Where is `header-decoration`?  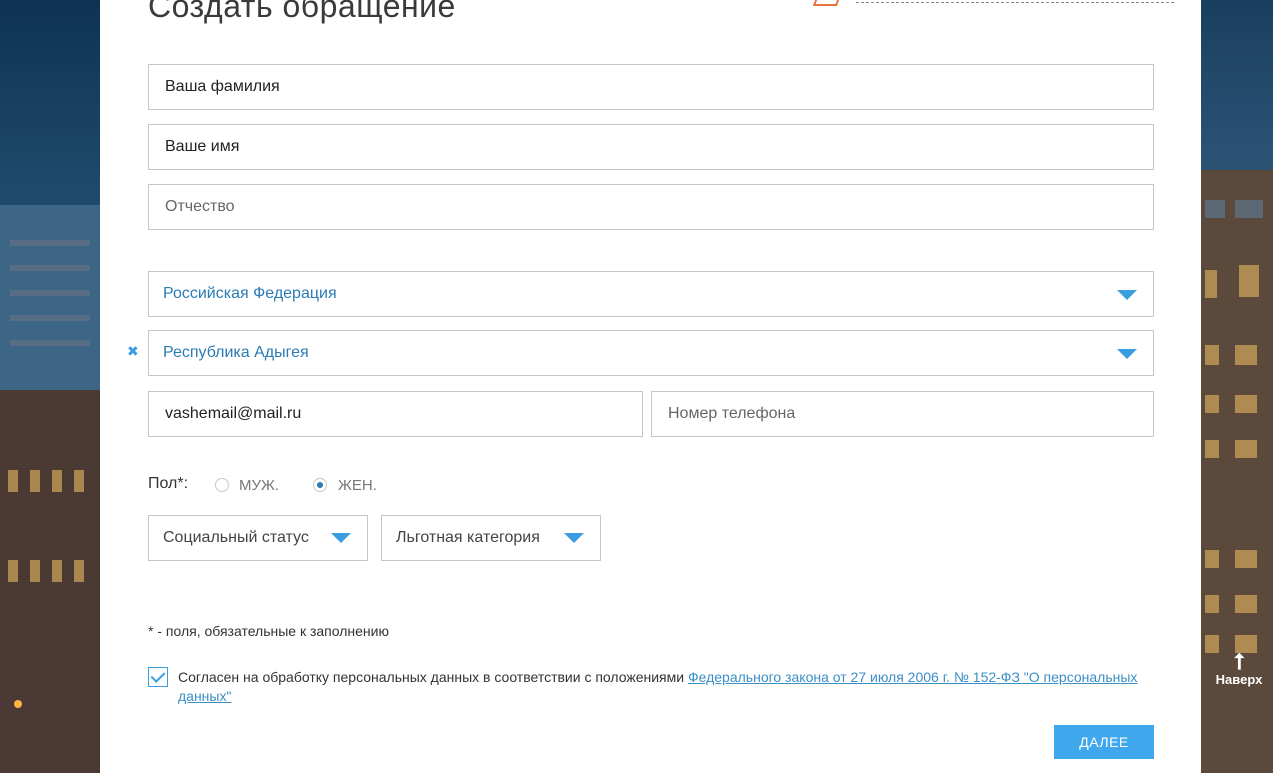 header-decoration is located at coordinates (826, 3).